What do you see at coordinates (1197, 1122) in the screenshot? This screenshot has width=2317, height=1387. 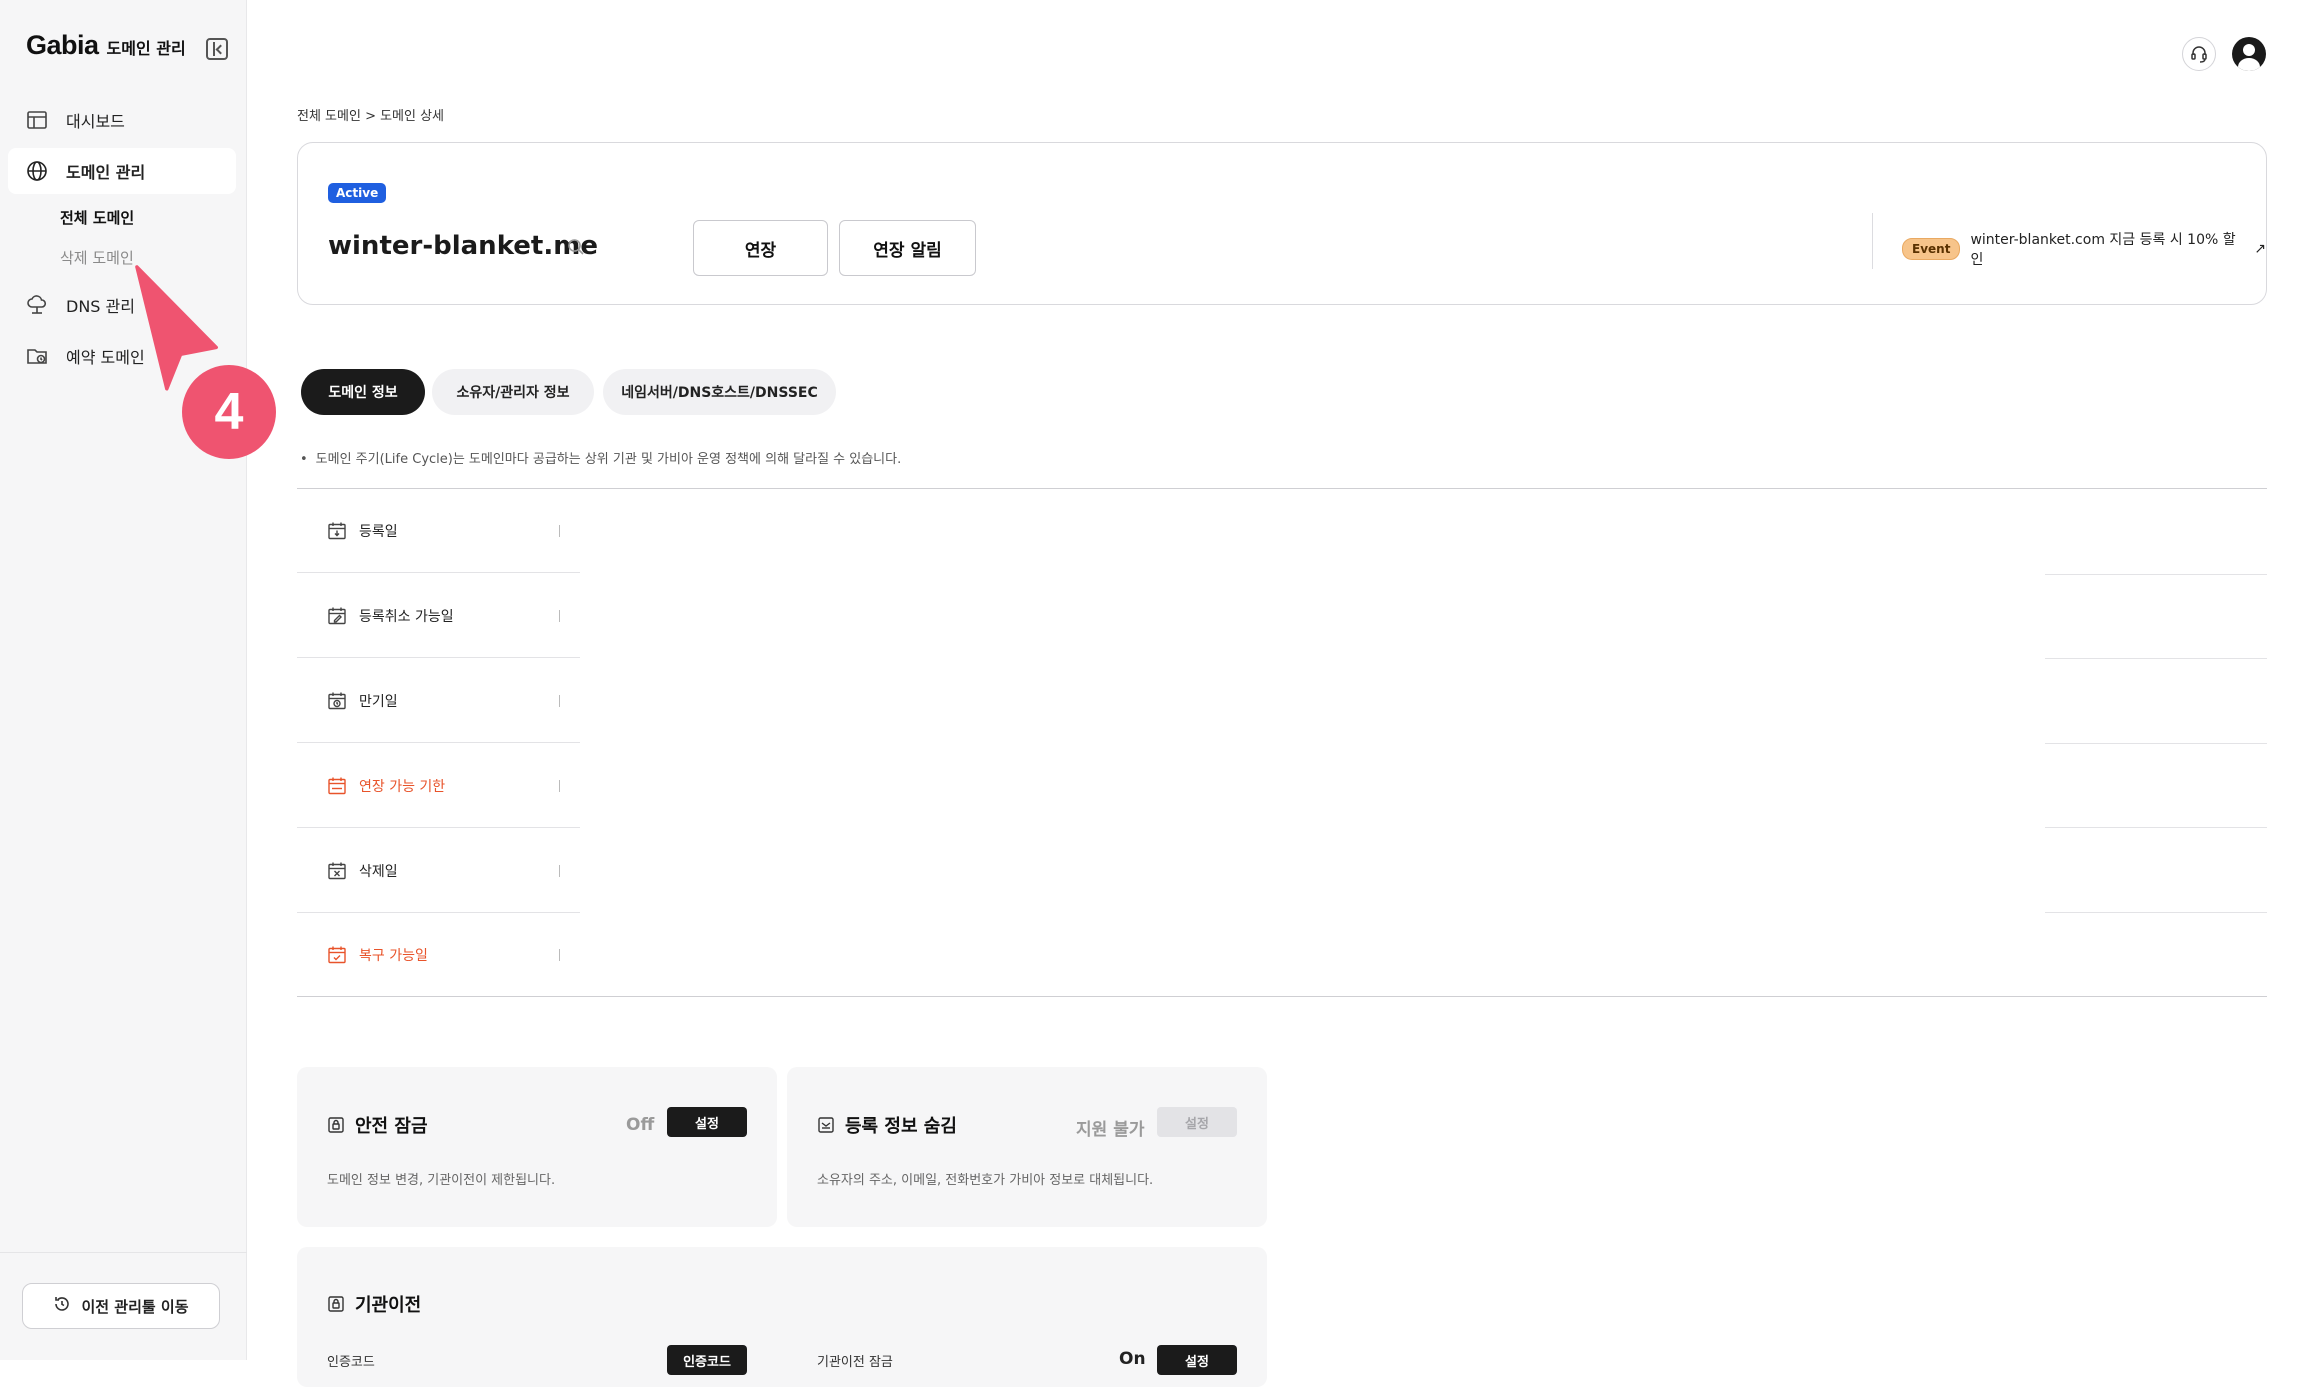 I see `privacy-settings-button: 설정` at bounding box center [1197, 1122].